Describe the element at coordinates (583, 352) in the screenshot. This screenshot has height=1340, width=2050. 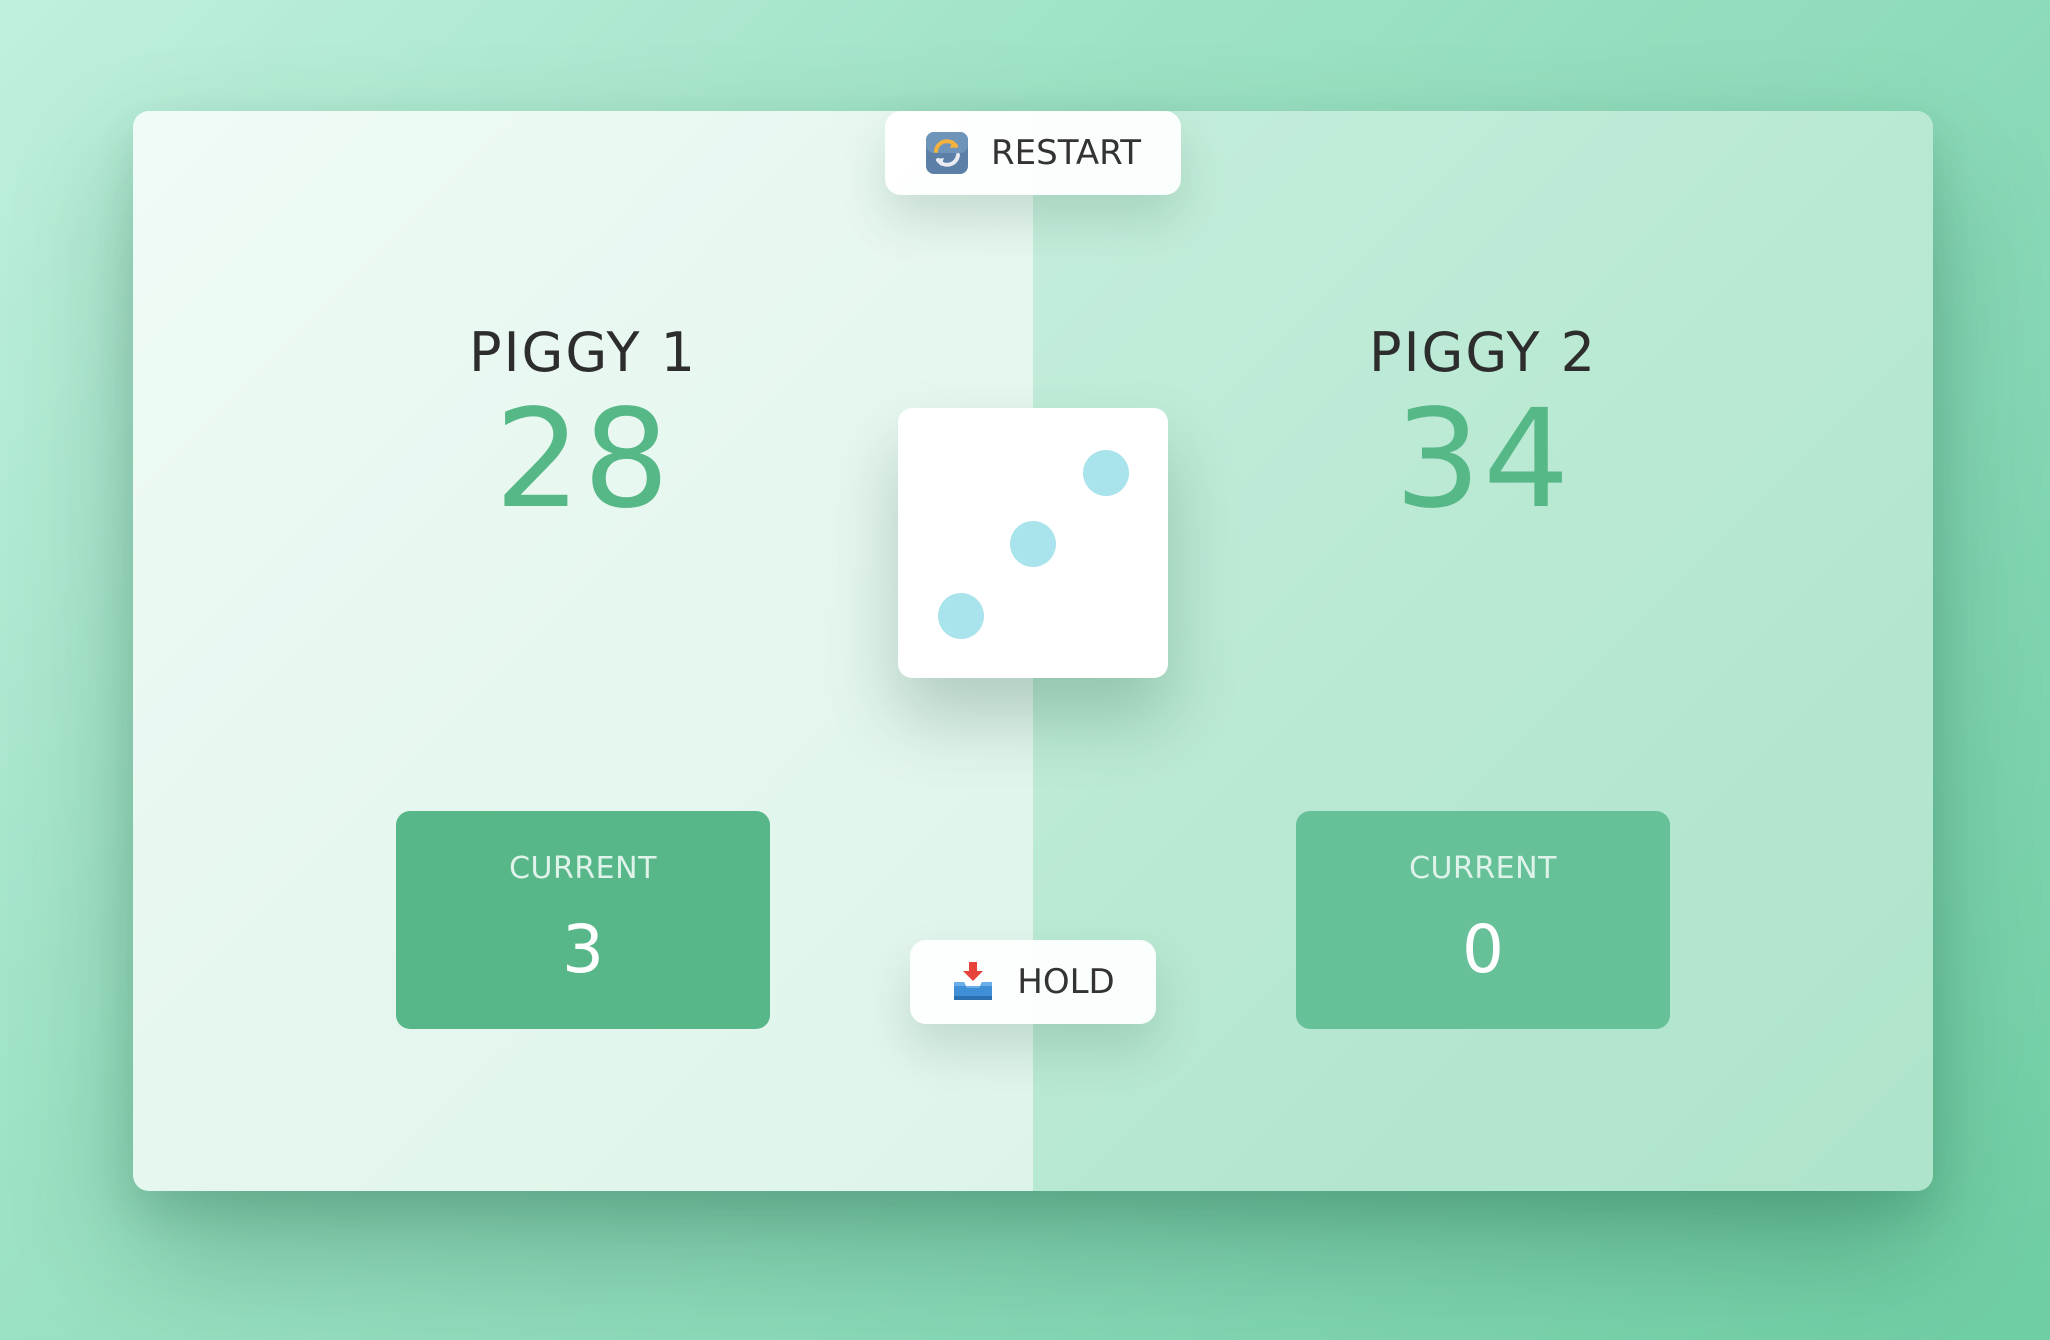
I see `player-1-name: PIGGY 1` at that location.